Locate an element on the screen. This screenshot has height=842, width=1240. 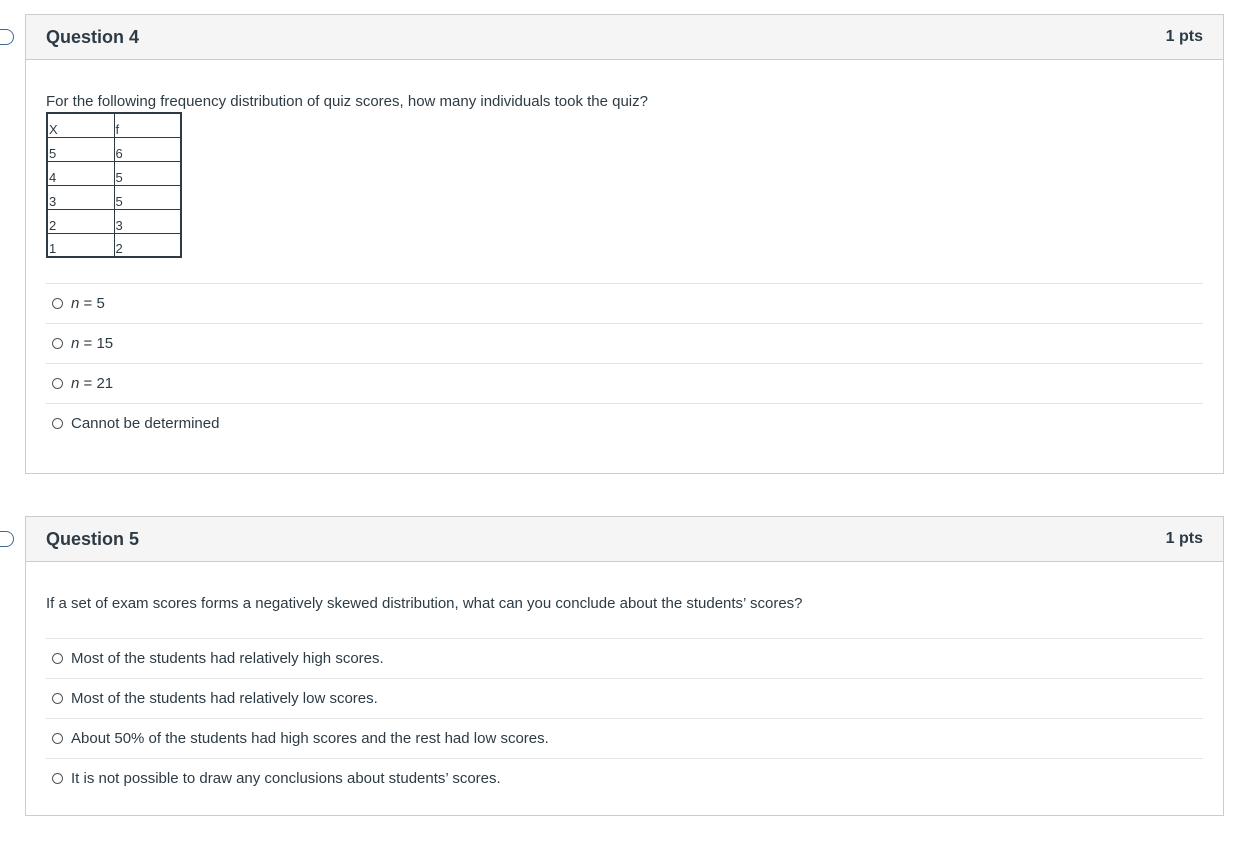
answer-label: n = 15 is located at coordinates (92, 343).